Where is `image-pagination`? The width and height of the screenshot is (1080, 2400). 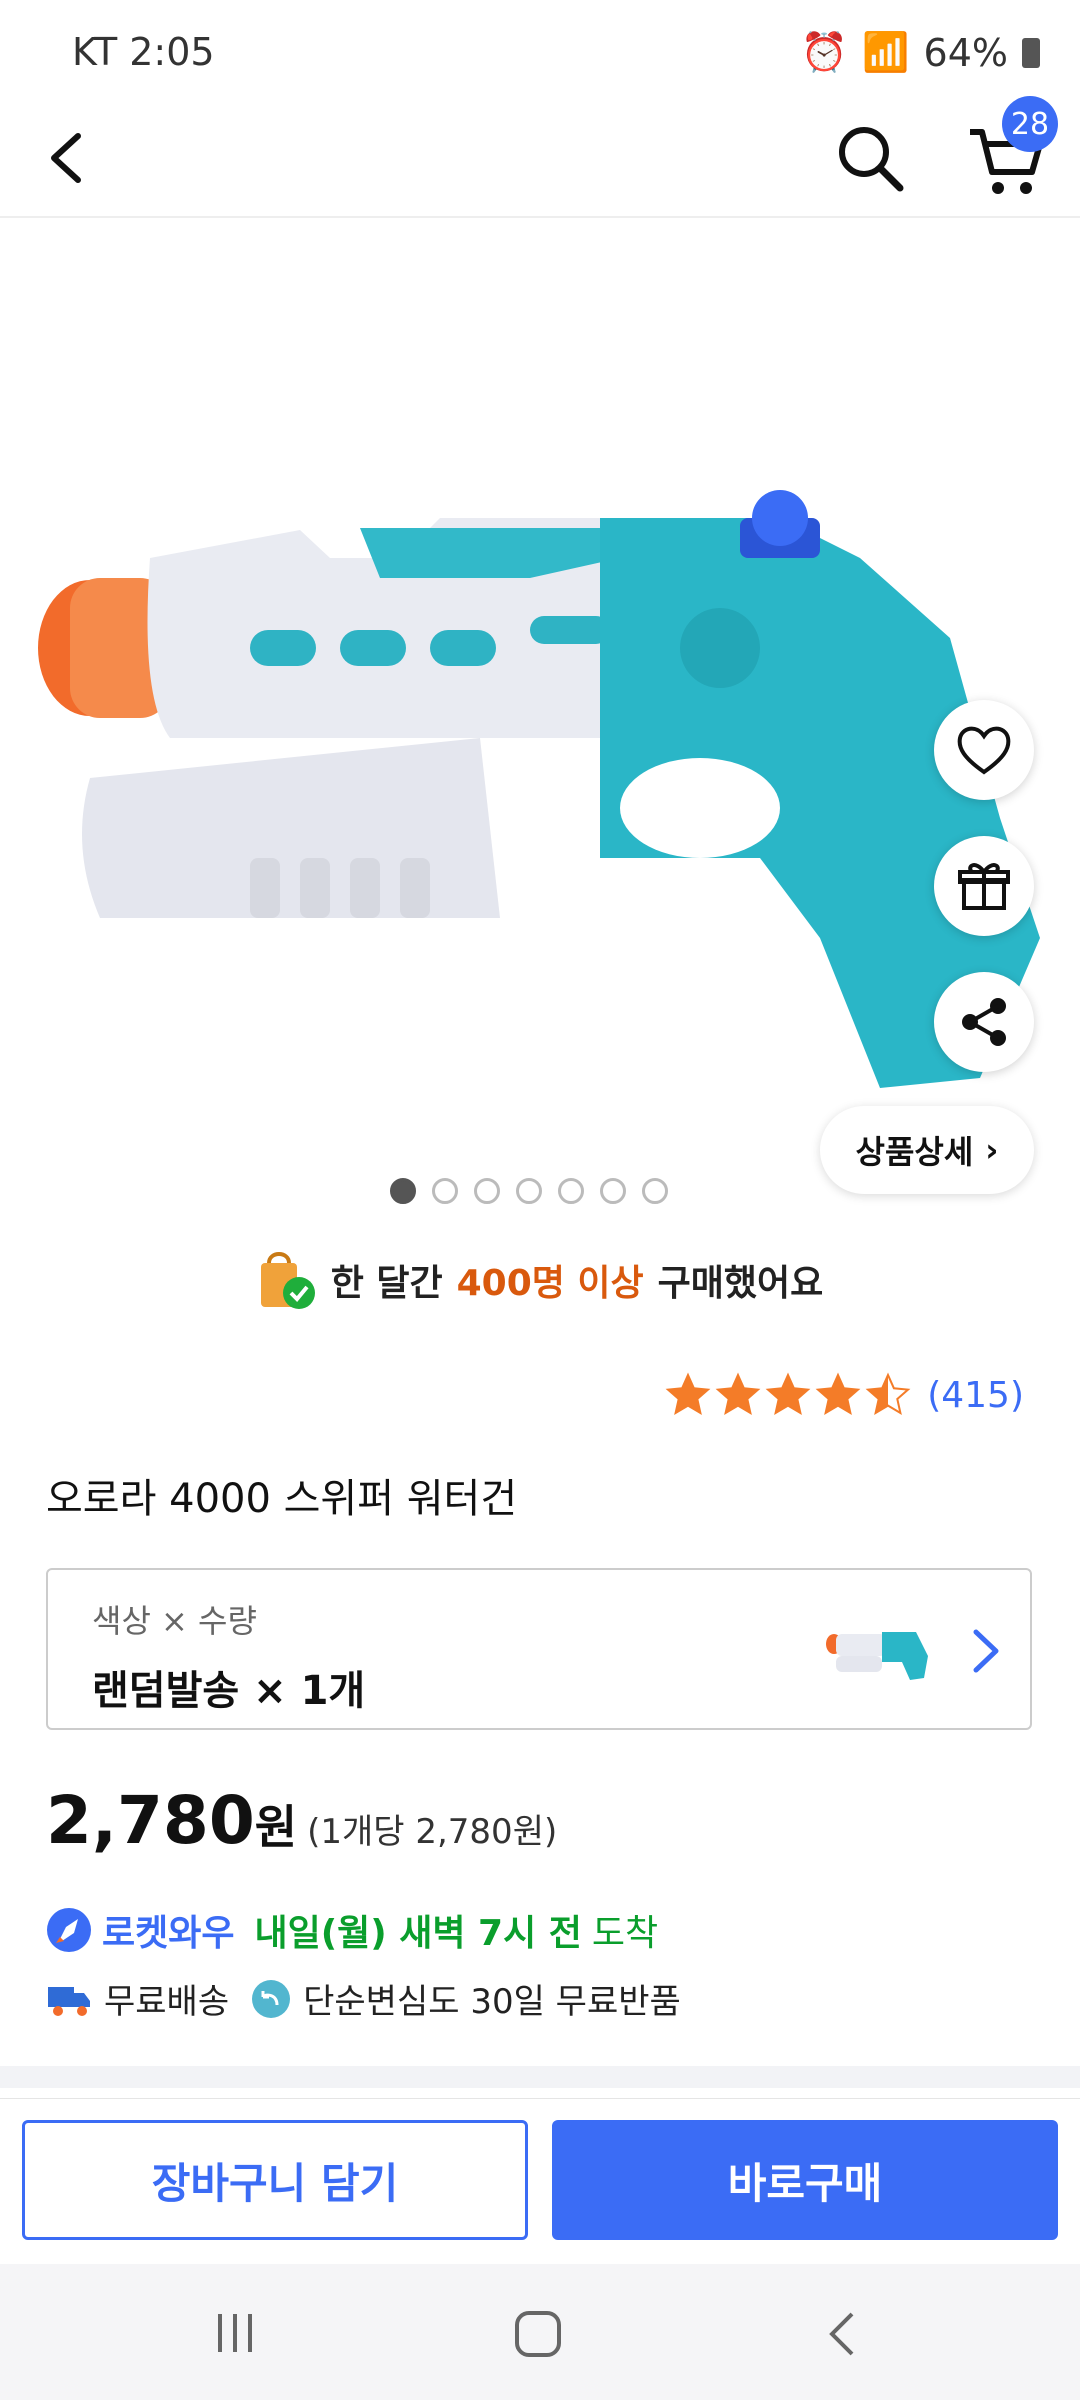
image-pagination is located at coordinates (529, 1191).